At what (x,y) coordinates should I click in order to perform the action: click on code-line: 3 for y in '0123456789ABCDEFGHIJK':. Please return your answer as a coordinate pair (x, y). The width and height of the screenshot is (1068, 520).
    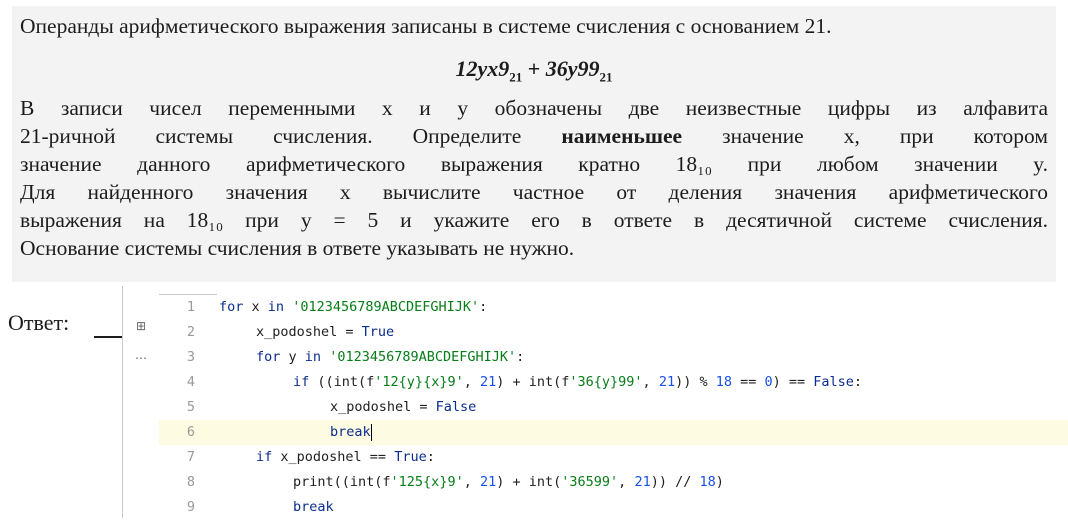
    Looking at the image, I should click on (613, 357).